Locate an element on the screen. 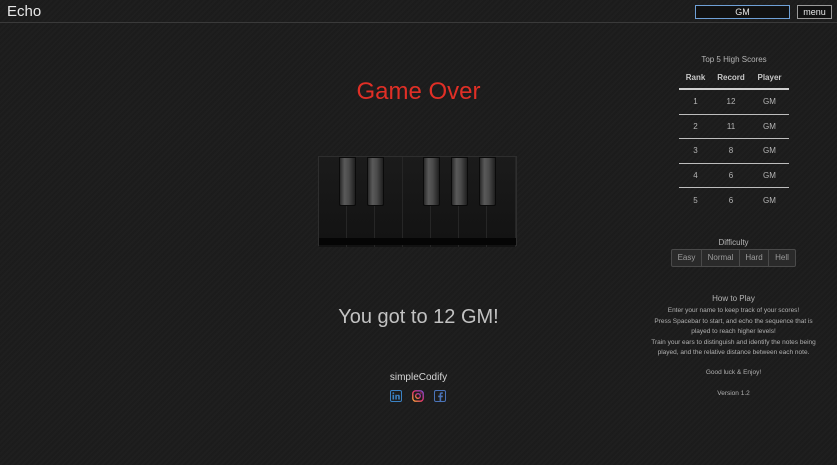 This screenshot has height=465, width=837. table-row: 2 11 GM is located at coordinates (734, 127).